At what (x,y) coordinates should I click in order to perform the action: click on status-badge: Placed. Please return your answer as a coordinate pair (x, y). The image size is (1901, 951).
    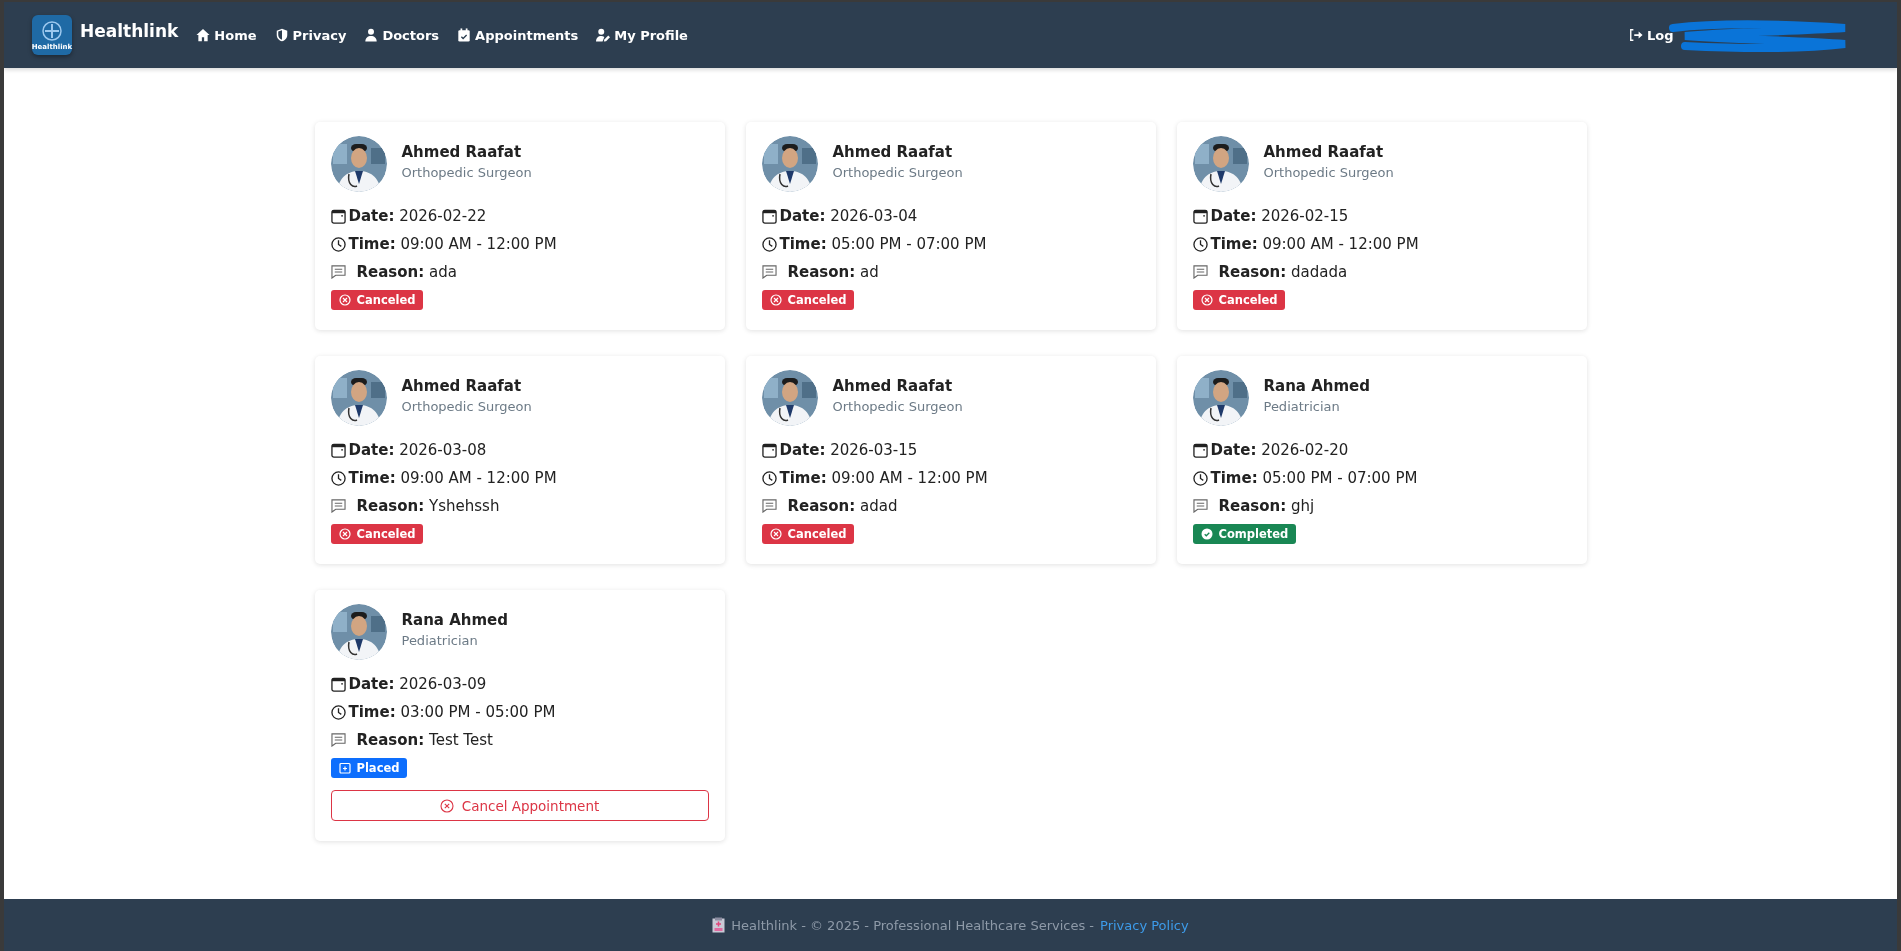
    Looking at the image, I should click on (369, 768).